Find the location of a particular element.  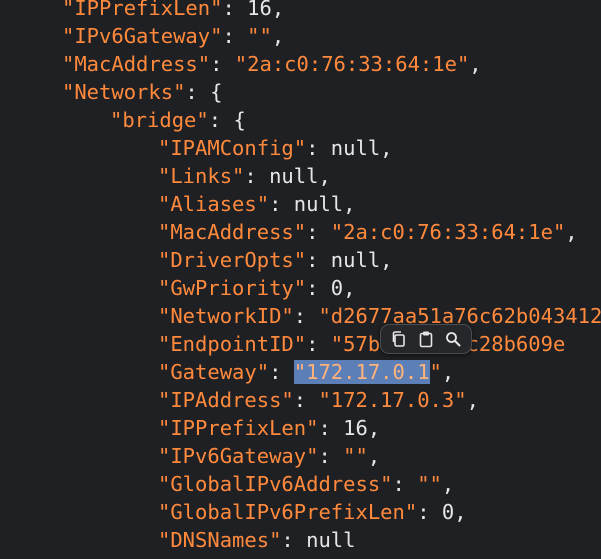

json-key: "GlobalIPv6PrefixLen" is located at coordinates (288, 512).